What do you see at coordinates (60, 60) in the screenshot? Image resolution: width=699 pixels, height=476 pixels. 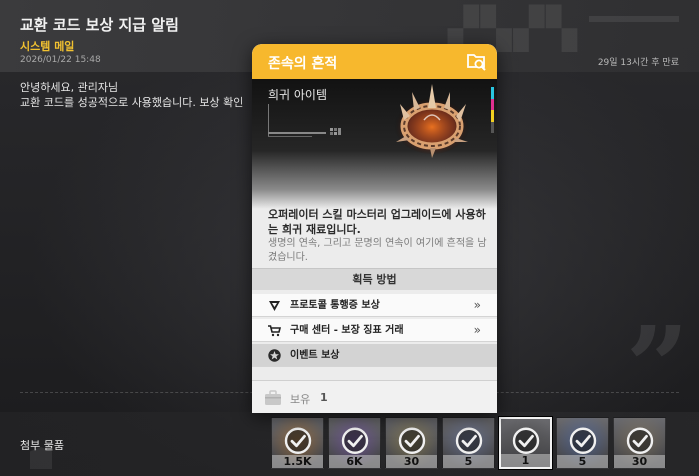 I see `mail-date: 2026/01/22 15:48` at bounding box center [60, 60].